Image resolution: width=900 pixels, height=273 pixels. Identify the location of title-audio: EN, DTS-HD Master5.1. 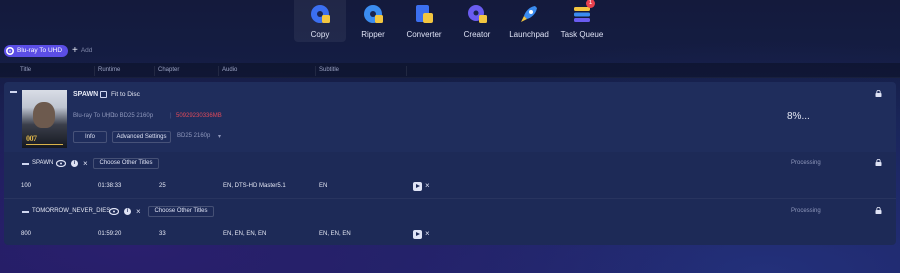
(254, 186).